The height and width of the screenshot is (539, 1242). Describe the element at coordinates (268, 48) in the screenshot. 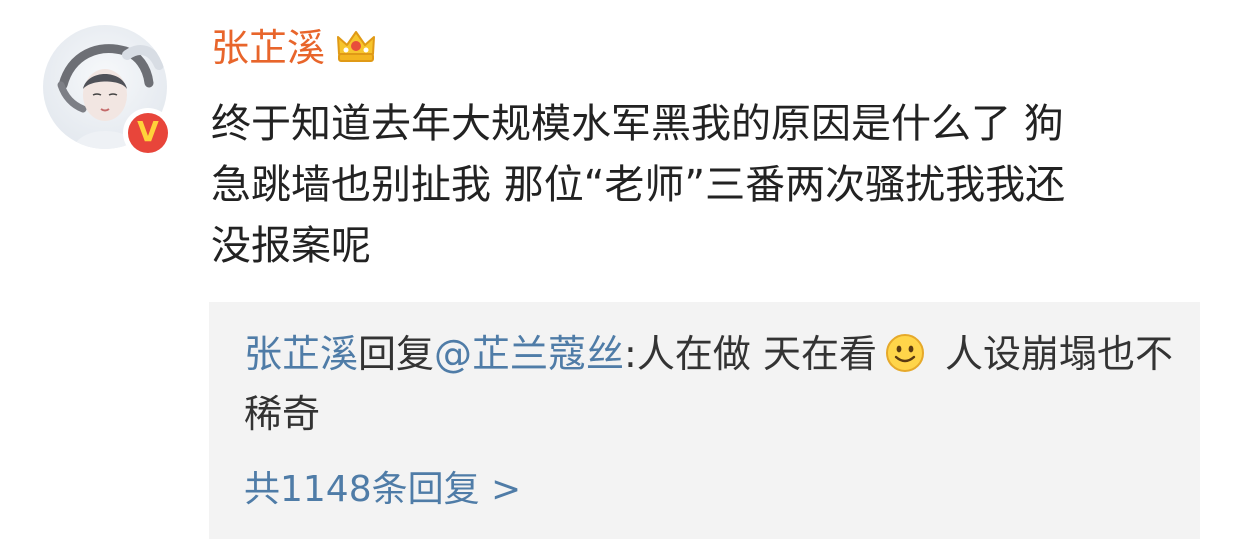

I see `username: 张芷溪` at that location.